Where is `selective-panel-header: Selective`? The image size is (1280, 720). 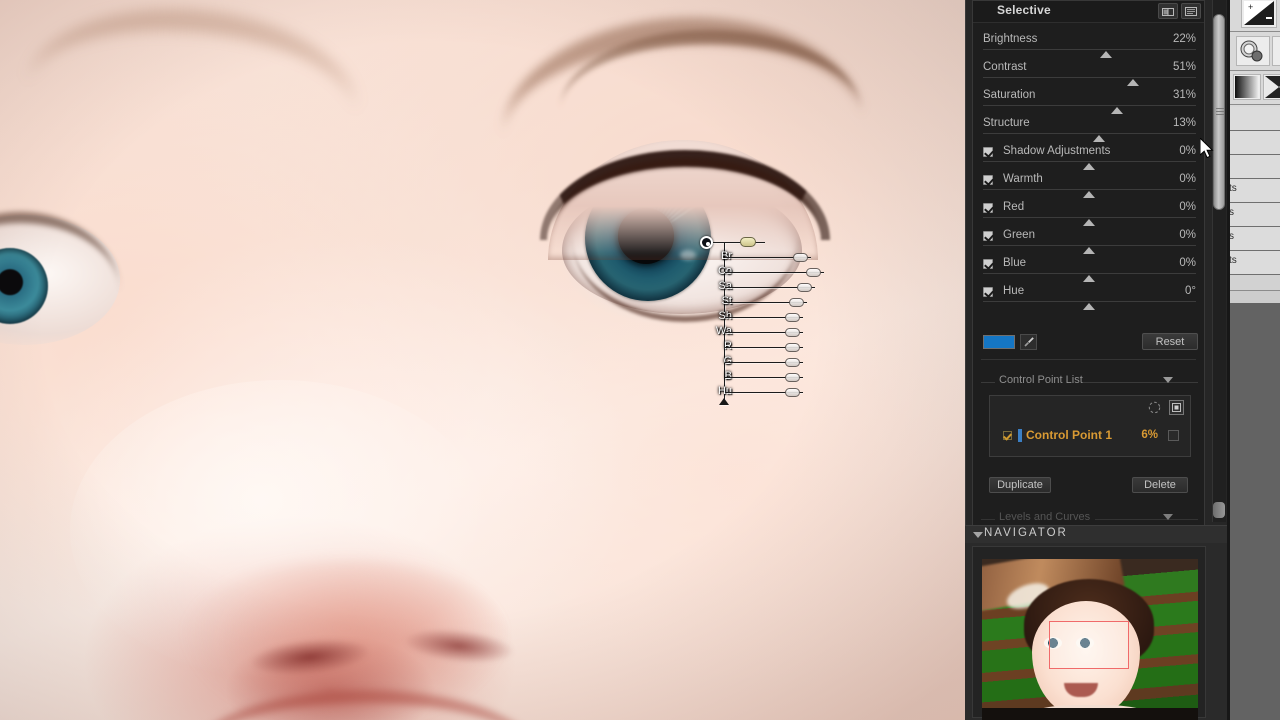 selective-panel-header: Selective is located at coordinates (1088, 12).